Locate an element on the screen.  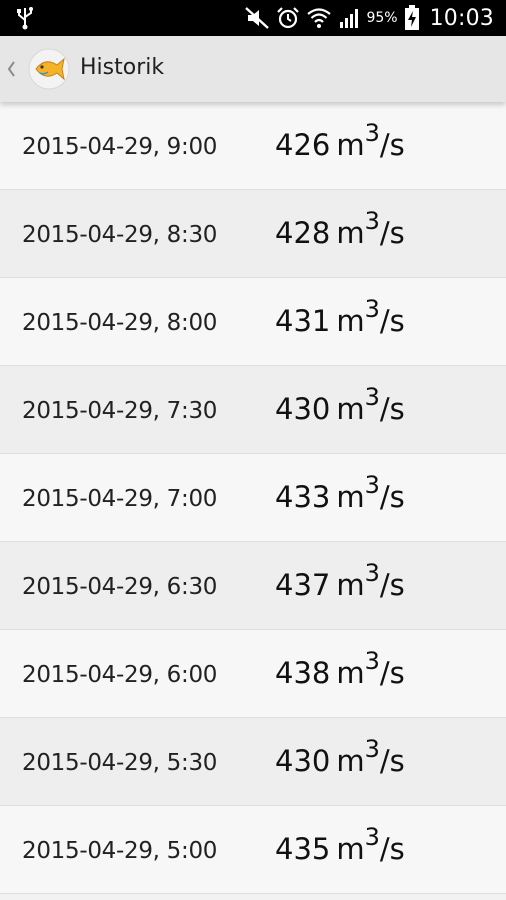
row-timestamp: 2015-04-29, 5:00 is located at coordinates (120, 851).